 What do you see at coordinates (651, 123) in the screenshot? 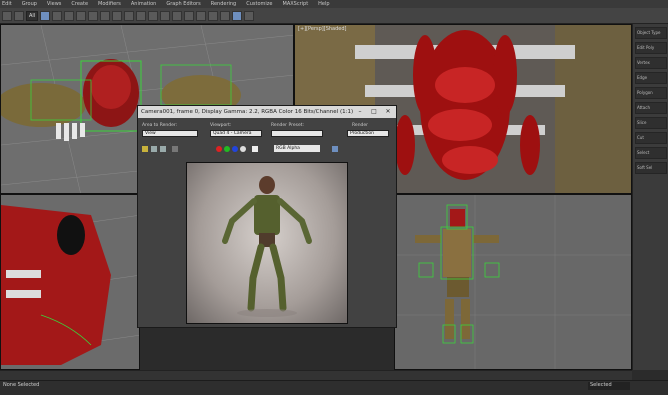
I see `cmd-item: Slice` at bounding box center [651, 123].